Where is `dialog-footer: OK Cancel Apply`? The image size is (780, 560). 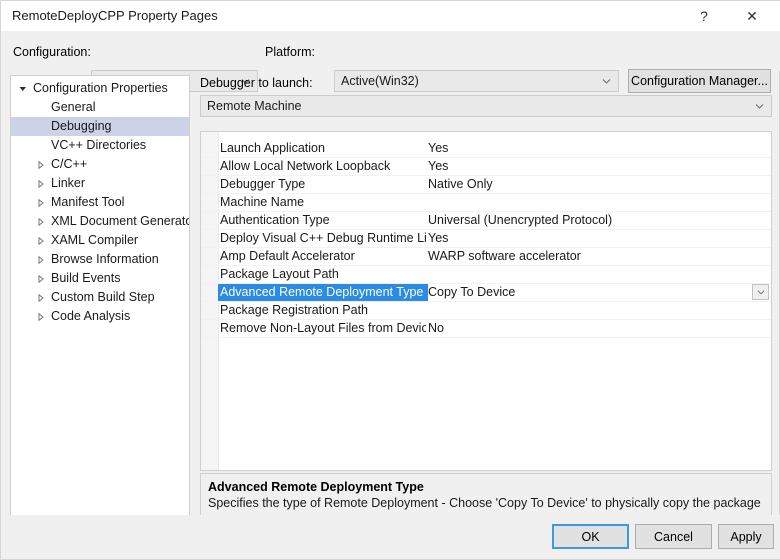 dialog-footer: OK Cancel Apply is located at coordinates (390, 537).